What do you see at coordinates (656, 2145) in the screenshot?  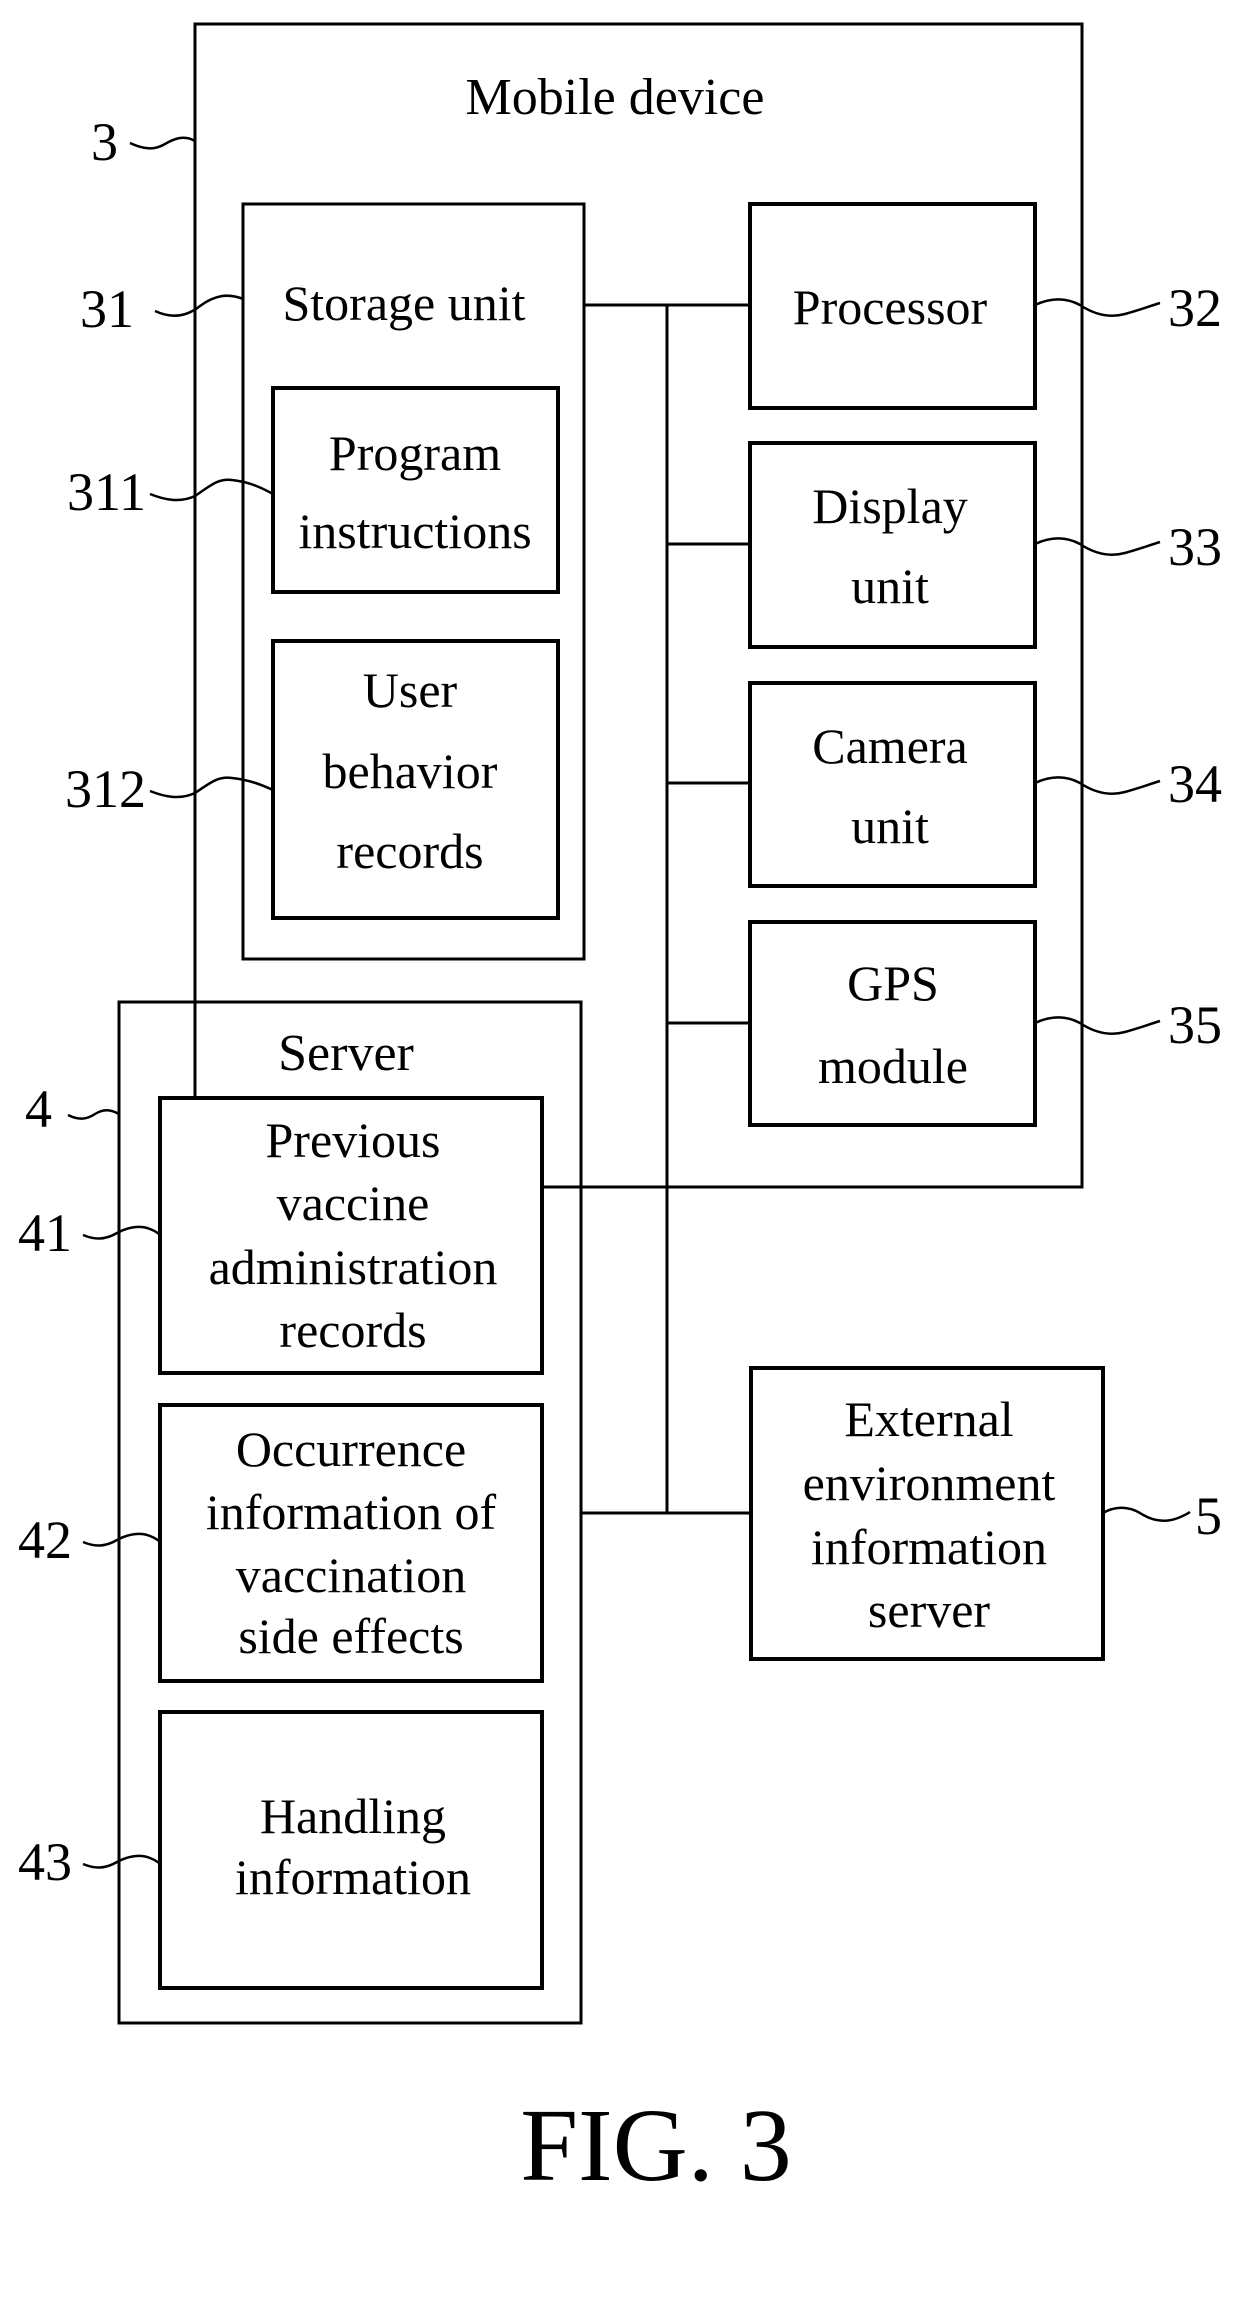 I see `figure-caption: FIG. 3` at bounding box center [656, 2145].